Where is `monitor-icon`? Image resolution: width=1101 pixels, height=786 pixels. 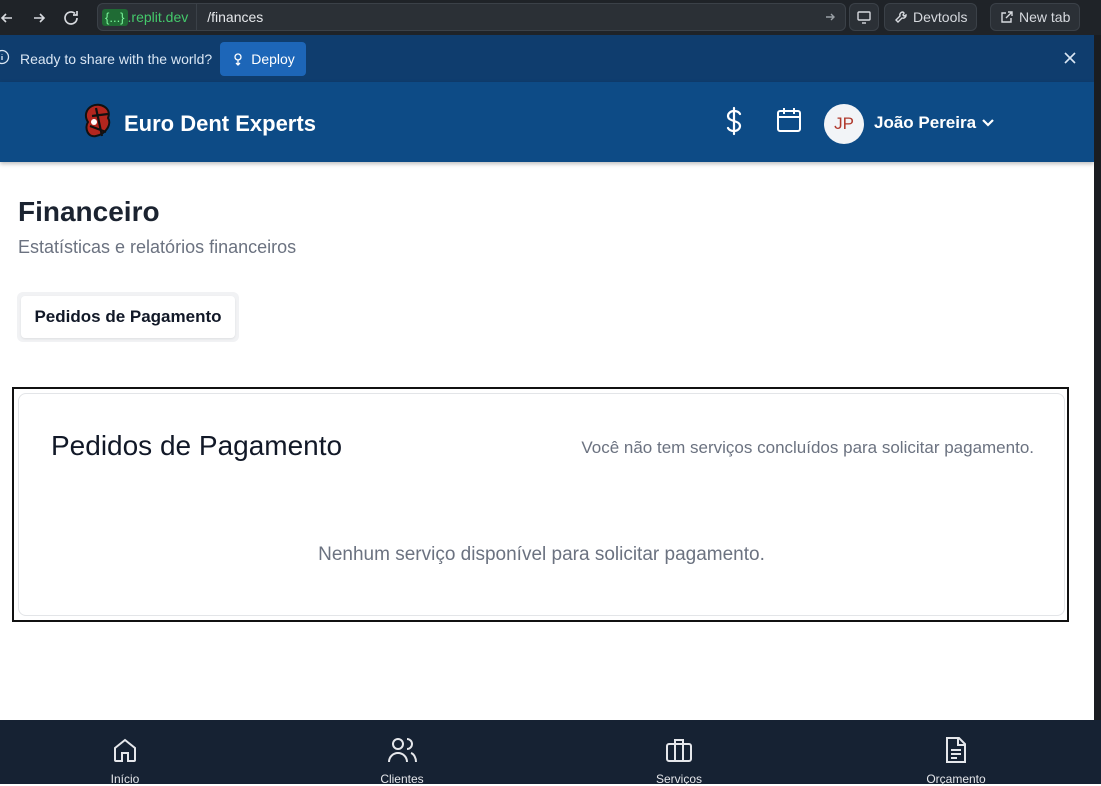
monitor-icon is located at coordinates (864, 17).